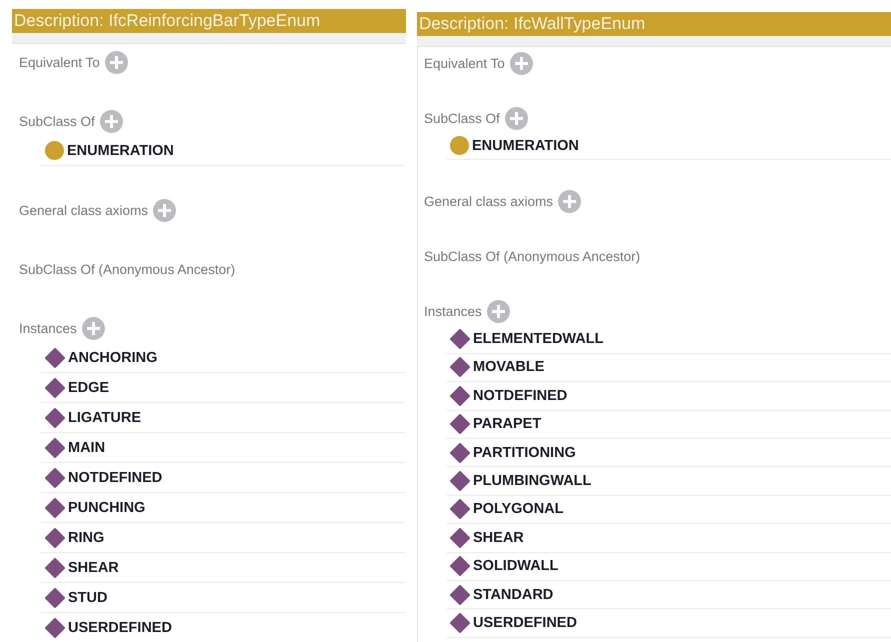 This screenshot has height=642, width=891. I want to click on individual-item: STANDARD, so click(668, 595).